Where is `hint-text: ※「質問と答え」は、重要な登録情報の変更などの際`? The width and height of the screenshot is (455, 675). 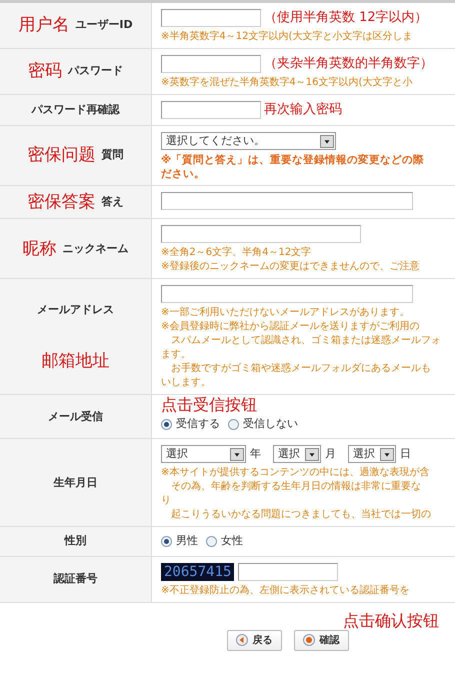
hint-text: ※「質問と答え」は、重要な登録情報の変更などの際 is located at coordinates (293, 160).